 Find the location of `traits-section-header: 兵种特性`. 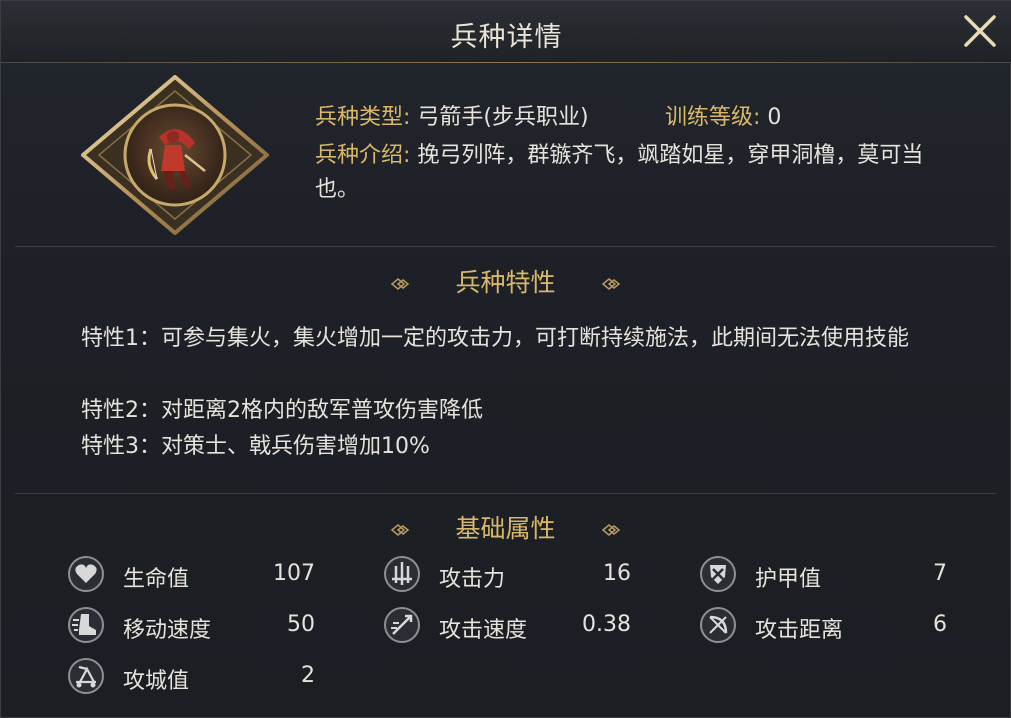

traits-section-header: 兵种特性 is located at coordinates (505, 281).